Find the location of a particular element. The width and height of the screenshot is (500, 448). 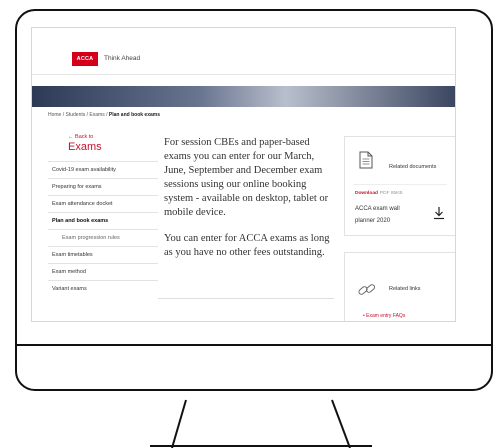

site-header: ACCA Think Ahead is located at coordinates (243, 51).